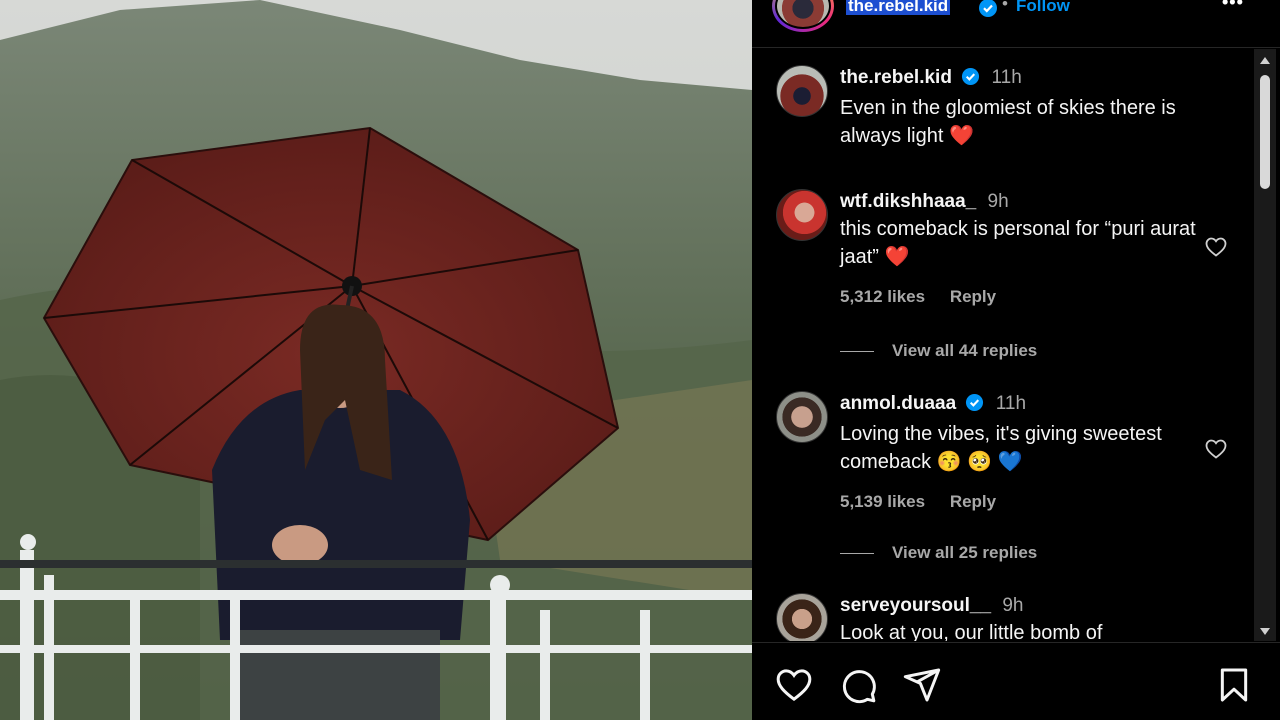 The image size is (1280, 720). What do you see at coordinates (882, 296) in the screenshot?
I see `comment-likes: 5,312 likes` at bounding box center [882, 296].